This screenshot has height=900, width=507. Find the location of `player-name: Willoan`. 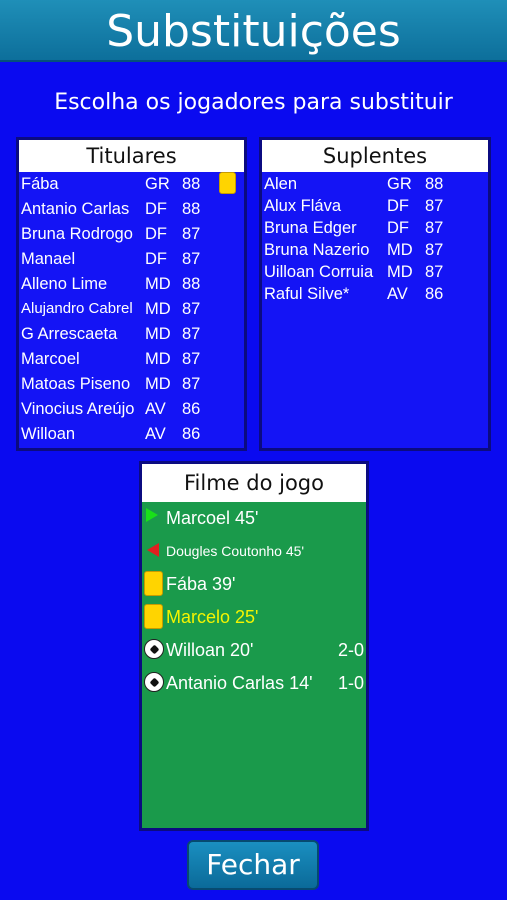

player-name: Willoan is located at coordinates (48, 434).